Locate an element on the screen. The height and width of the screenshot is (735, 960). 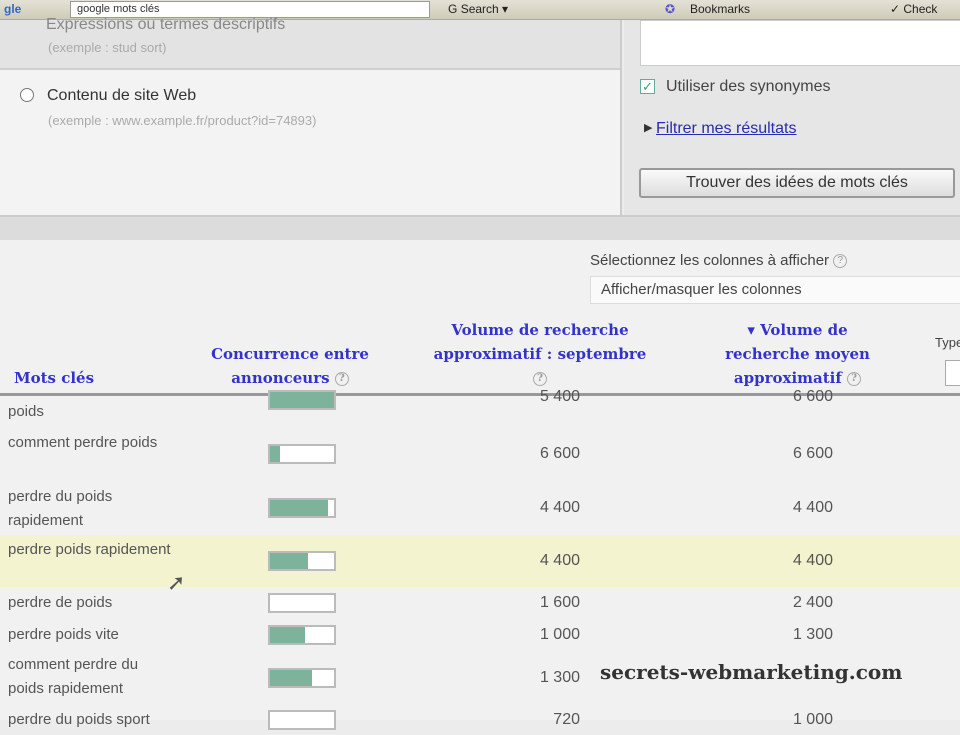
volume-month-cell: 5 400 is located at coordinates (559, 396).